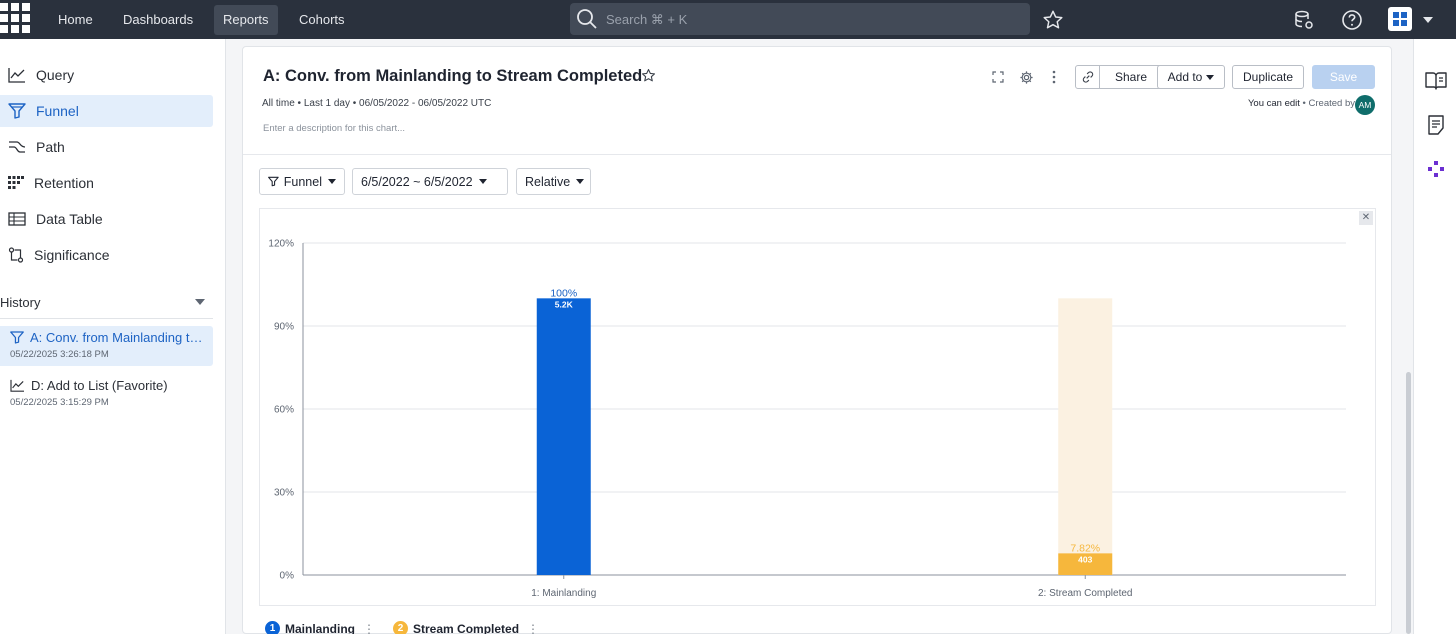 The image size is (1456, 634). Describe the element at coordinates (1434, 336) in the screenshot. I see `right-rail` at that location.